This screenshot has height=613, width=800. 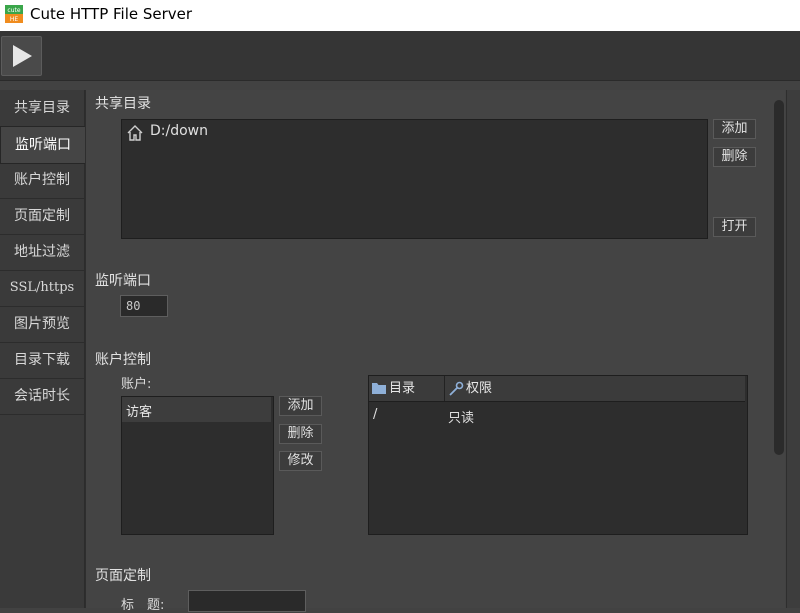 What do you see at coordinates (135, 133) in the screenshot?
I see `home-icon` at bounding box center [135, 133].